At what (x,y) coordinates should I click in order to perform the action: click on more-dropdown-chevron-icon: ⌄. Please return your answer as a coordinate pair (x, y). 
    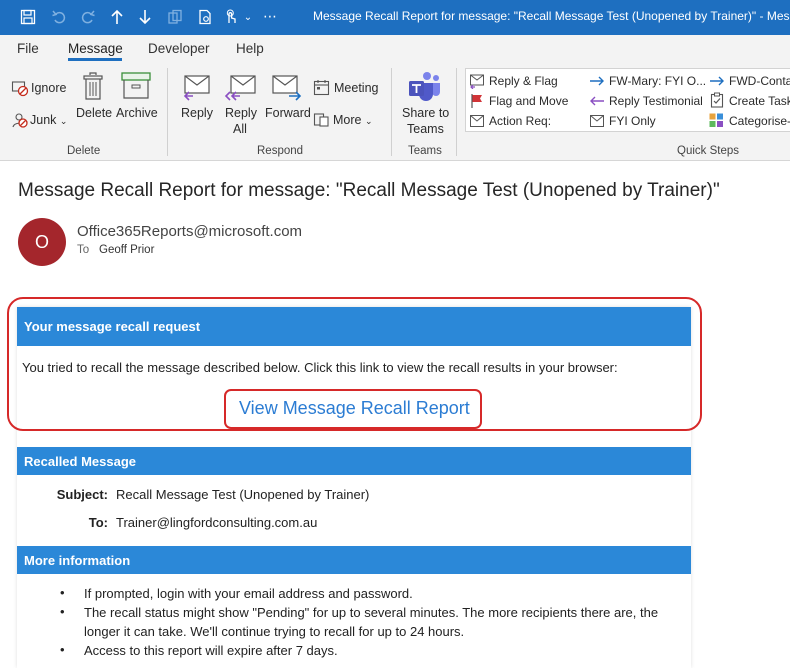
    Looking at the image, I should click on (368, 121).